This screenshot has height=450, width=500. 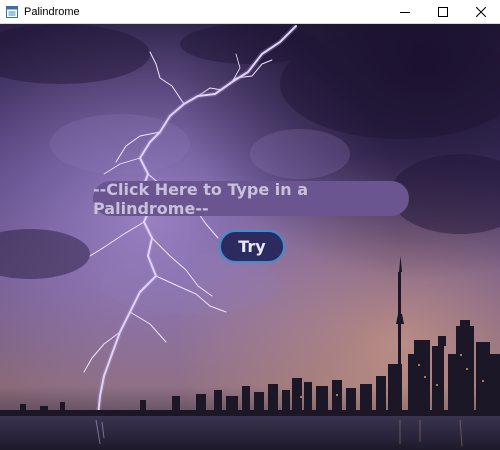 What do you see at coordinates (252, 246) in the screenshot?
I see `try-button: Try` at bounding box center [252, 246].